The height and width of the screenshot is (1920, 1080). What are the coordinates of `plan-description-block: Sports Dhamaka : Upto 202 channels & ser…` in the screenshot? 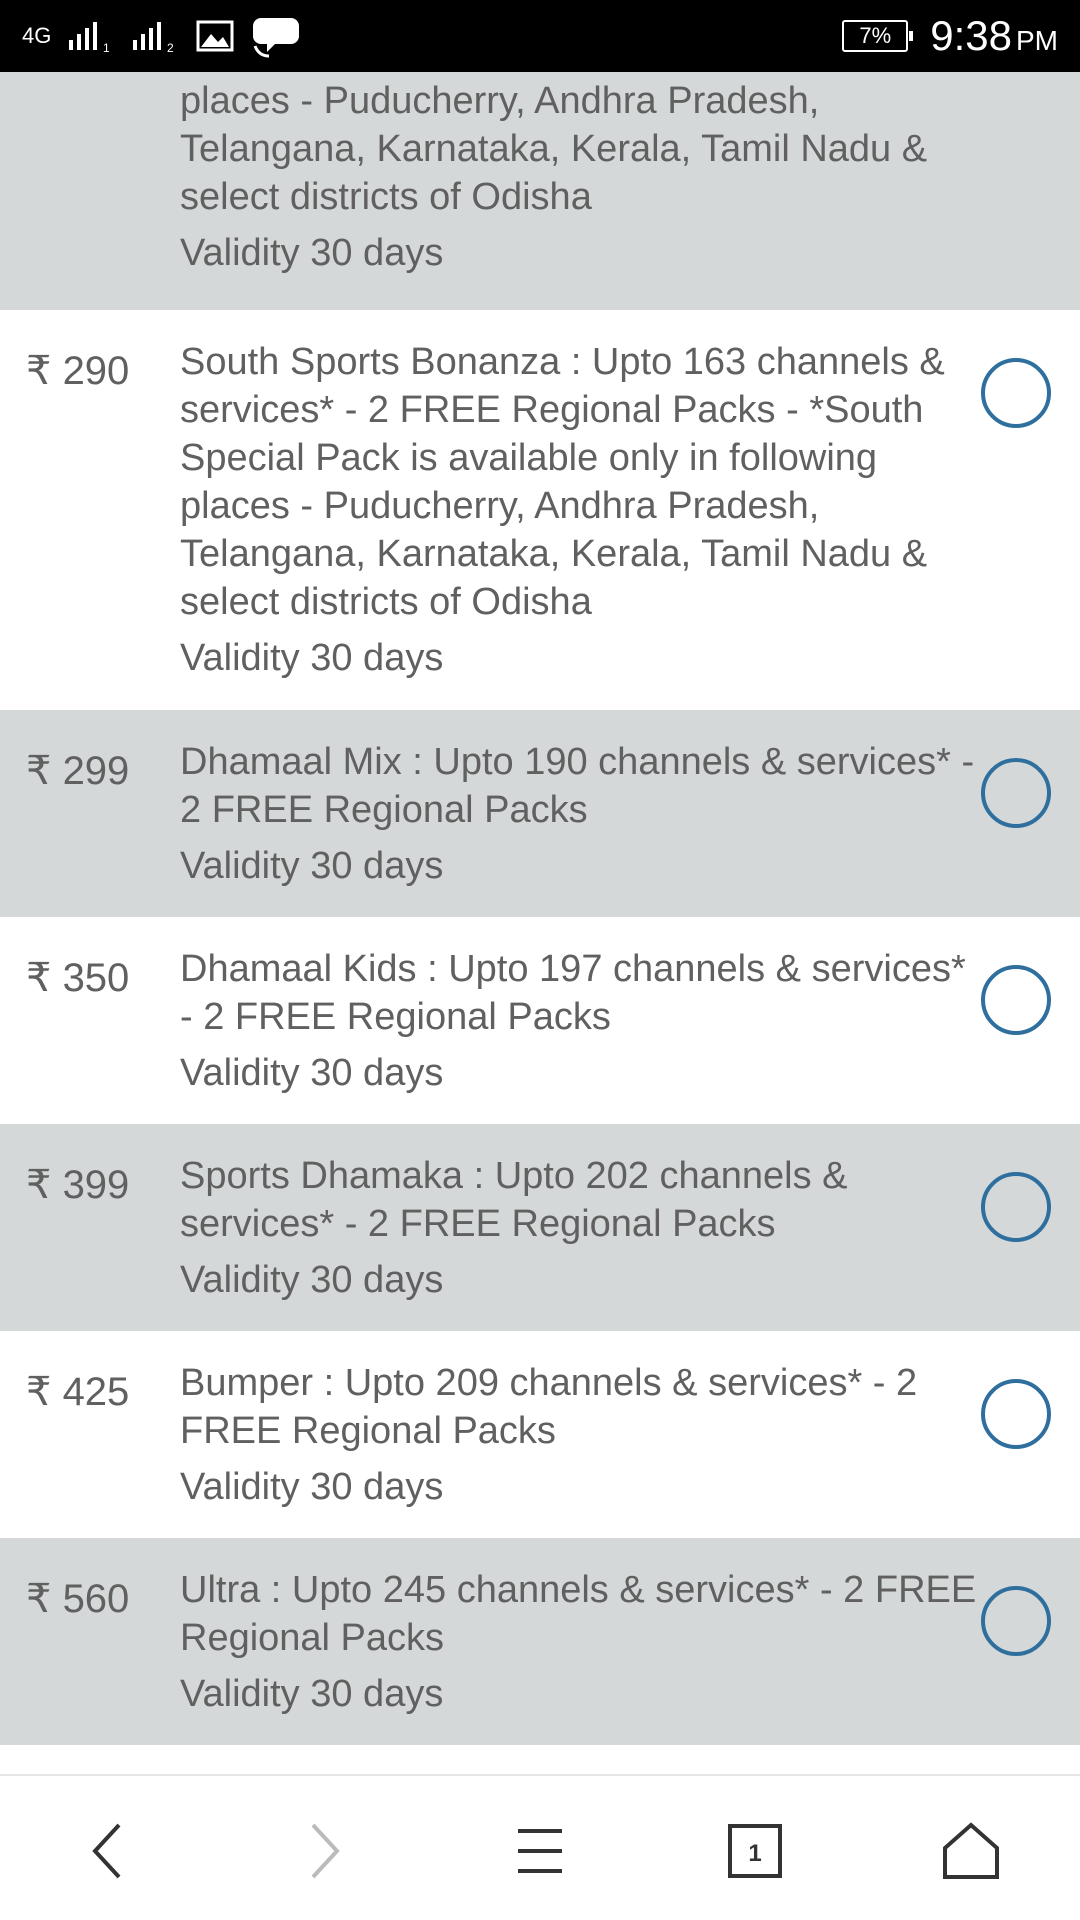 It's located at (580, 1228).